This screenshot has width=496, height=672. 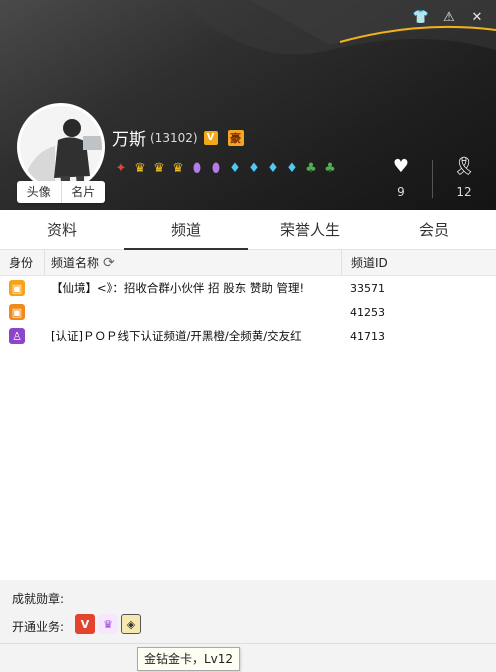 What do you see at coordinates (131, 624) in the screenshot?
I see `gold-diamond-card-icon: ◈` at bounding box center [131, 624].